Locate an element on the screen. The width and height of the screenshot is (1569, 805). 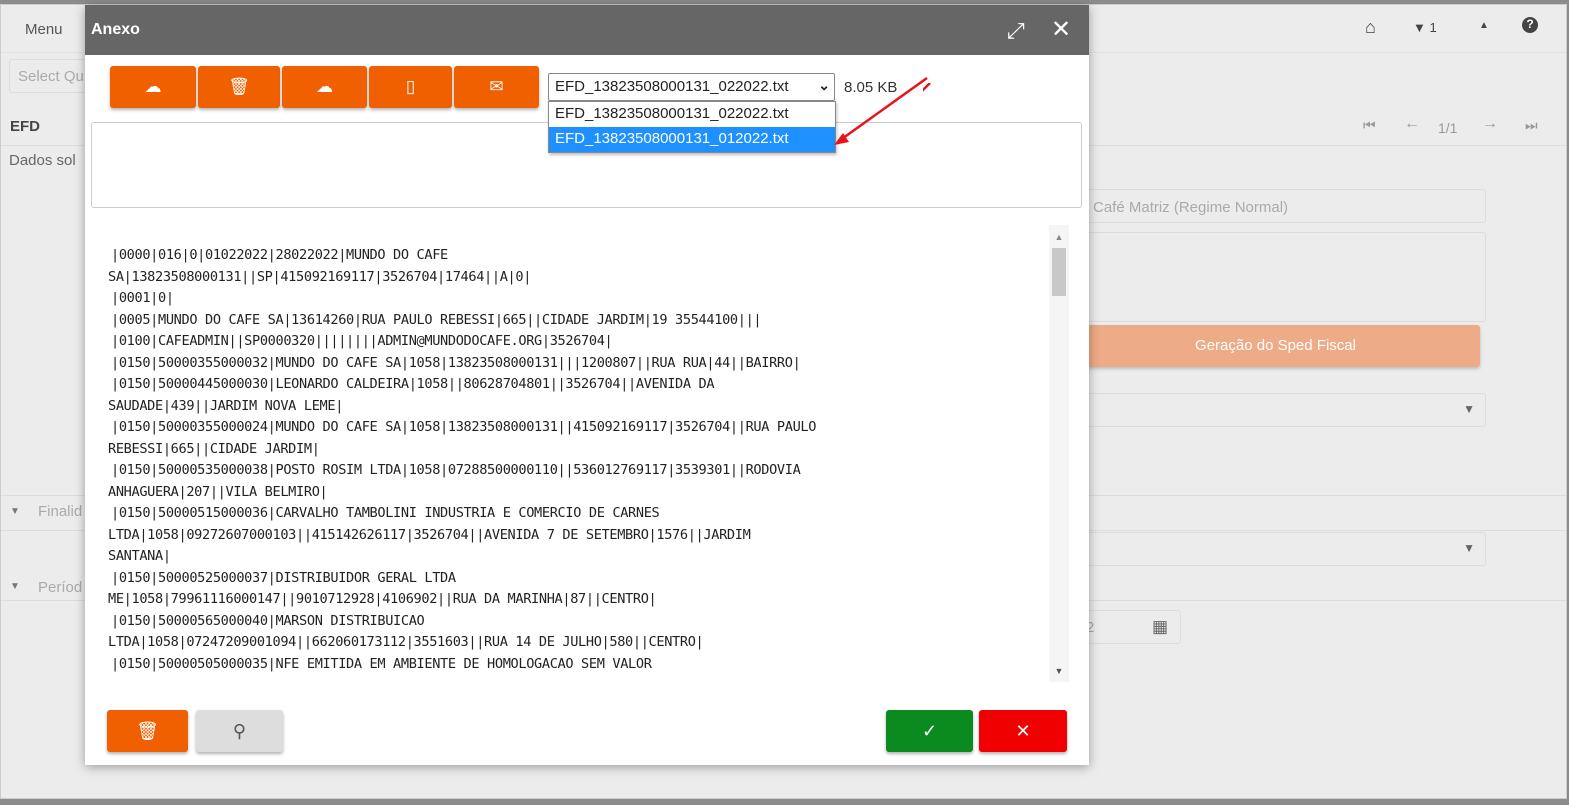
search-icon: ⚲ is located at coordinates (239, 730).